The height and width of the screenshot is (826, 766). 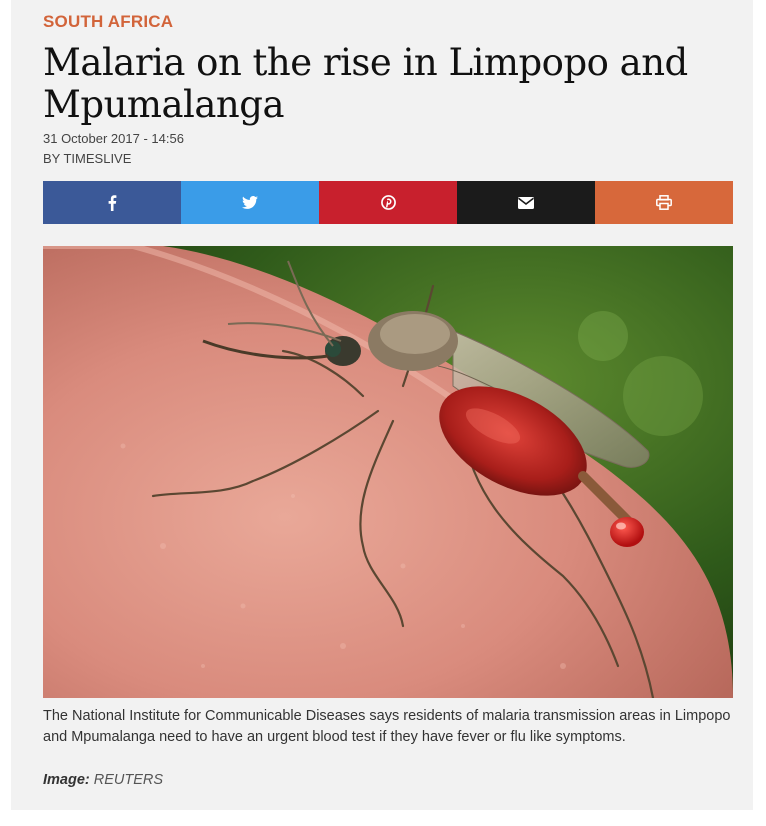 What do you see at coordinates (128, 780) in the screenshot?
I see `credit-source: REUTERS` at bounding box center [128, 780].